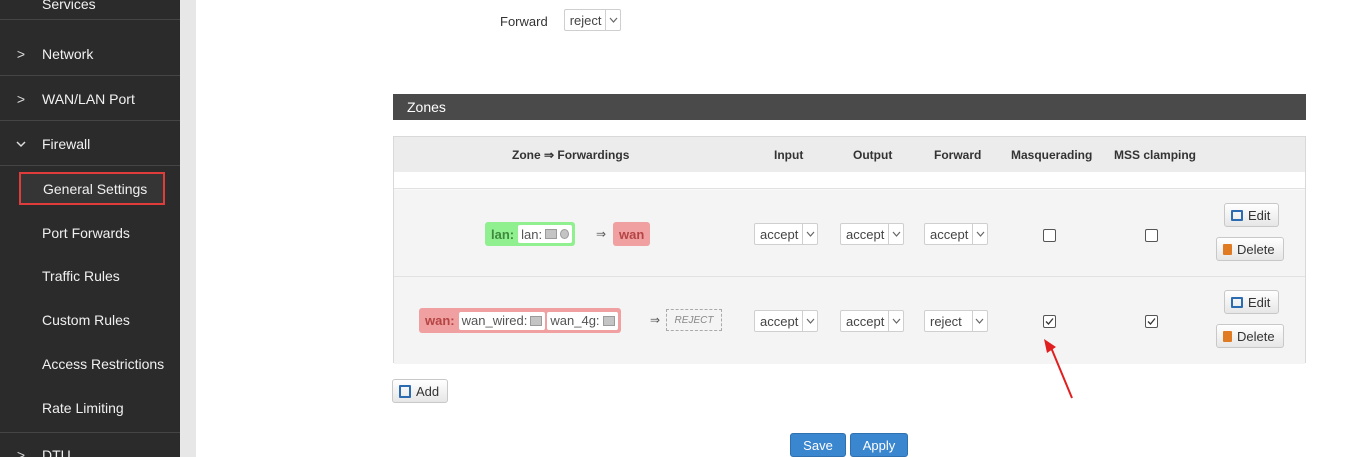  I want to click on sidebar-divider, so click(188, 228).